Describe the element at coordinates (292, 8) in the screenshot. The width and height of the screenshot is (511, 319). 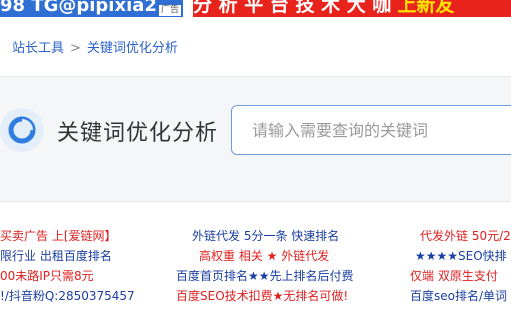
I see `top-right-ad-text: 分 析 平 台 技 术 大 咖` at that location.